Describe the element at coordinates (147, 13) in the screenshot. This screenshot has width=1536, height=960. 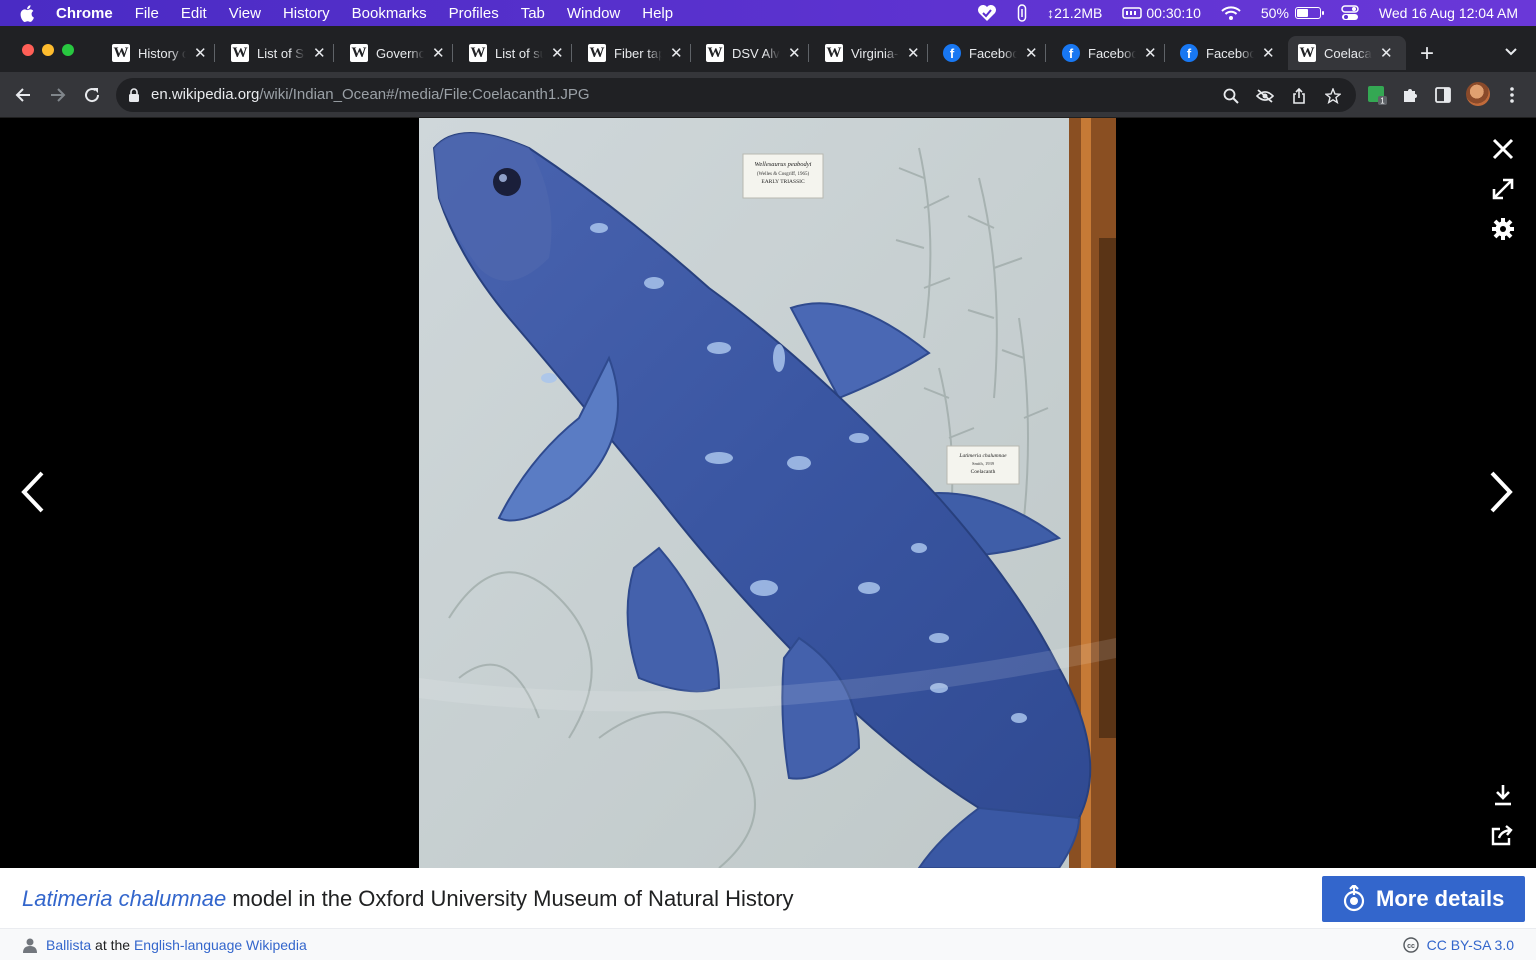
I see `menu-file: File` at that location.